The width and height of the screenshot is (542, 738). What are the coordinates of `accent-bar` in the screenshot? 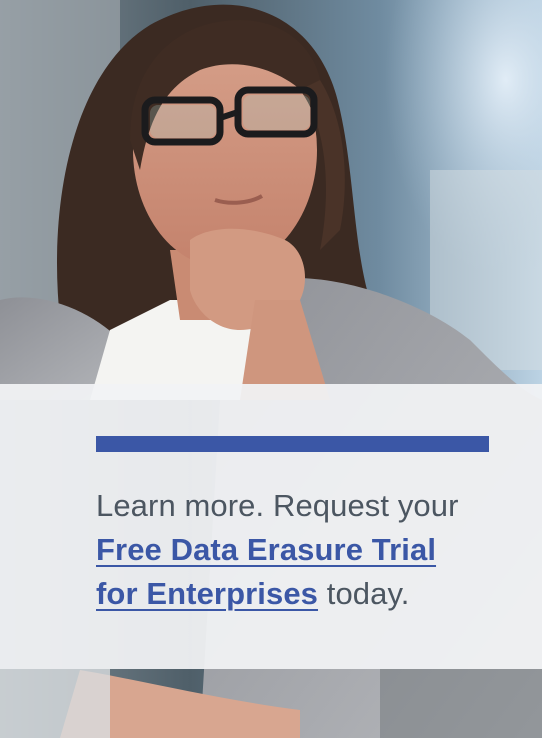 It's located at (292, 444).